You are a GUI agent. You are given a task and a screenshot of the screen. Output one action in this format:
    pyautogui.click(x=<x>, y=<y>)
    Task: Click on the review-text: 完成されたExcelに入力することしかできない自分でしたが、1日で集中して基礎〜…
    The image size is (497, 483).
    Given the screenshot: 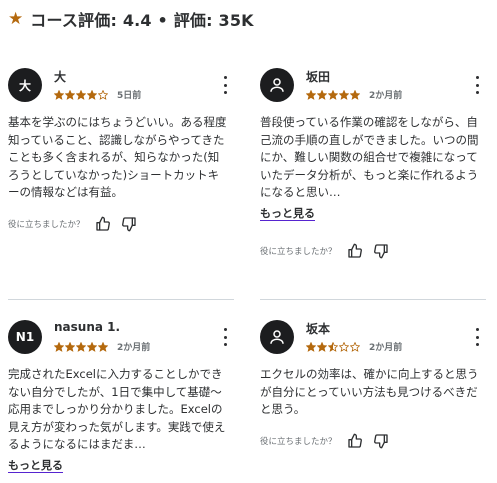 What is the action you would take?
    pyautogui.click(x=117, y=409)
    